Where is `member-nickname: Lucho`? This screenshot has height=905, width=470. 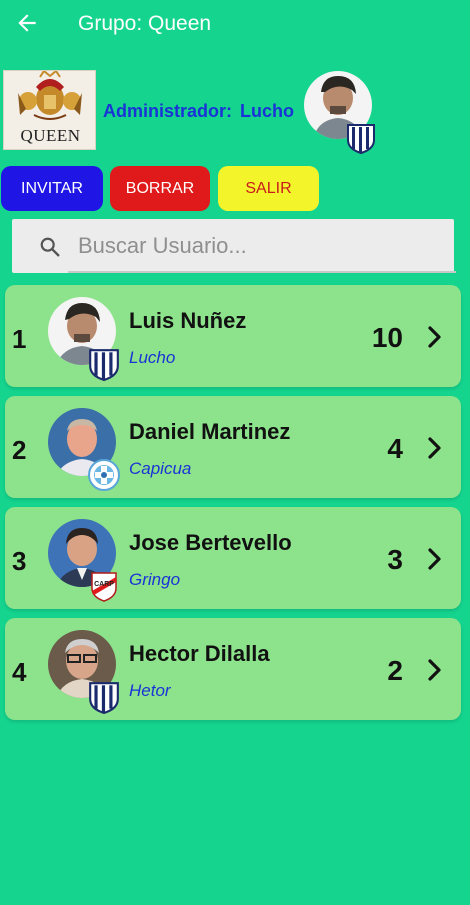
member-nickname: Lucho is located at coordinates (152, 357).